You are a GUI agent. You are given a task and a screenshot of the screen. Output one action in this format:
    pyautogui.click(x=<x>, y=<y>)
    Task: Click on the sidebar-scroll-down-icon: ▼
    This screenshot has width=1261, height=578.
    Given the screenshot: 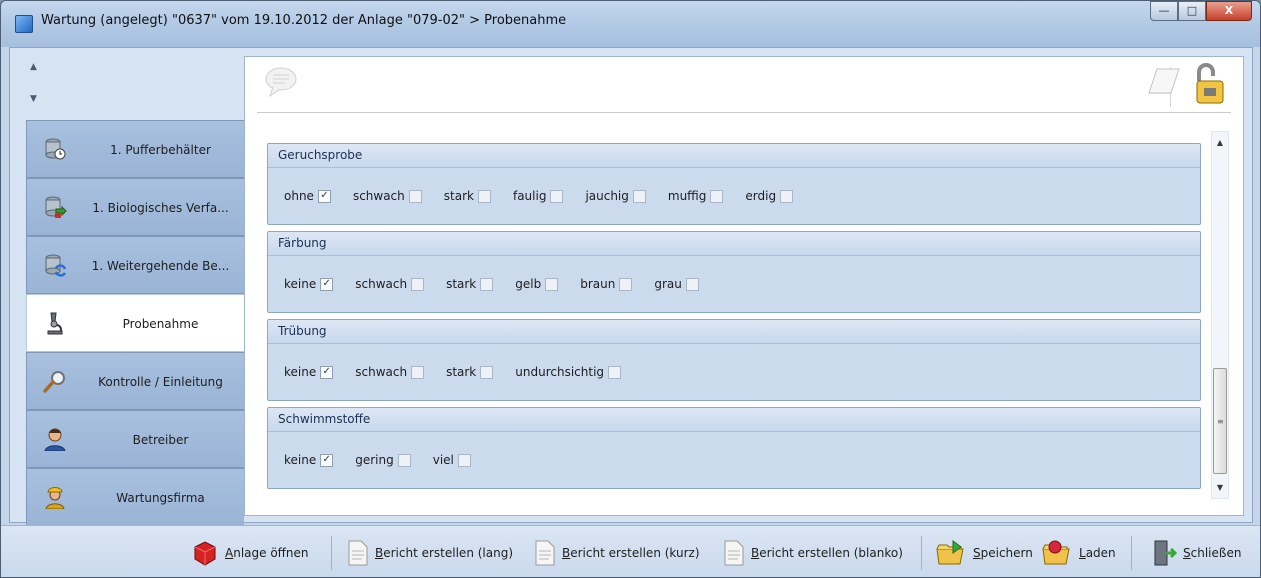 What is the action you would take?
    pyautogui.click(x=33, y=99)
    